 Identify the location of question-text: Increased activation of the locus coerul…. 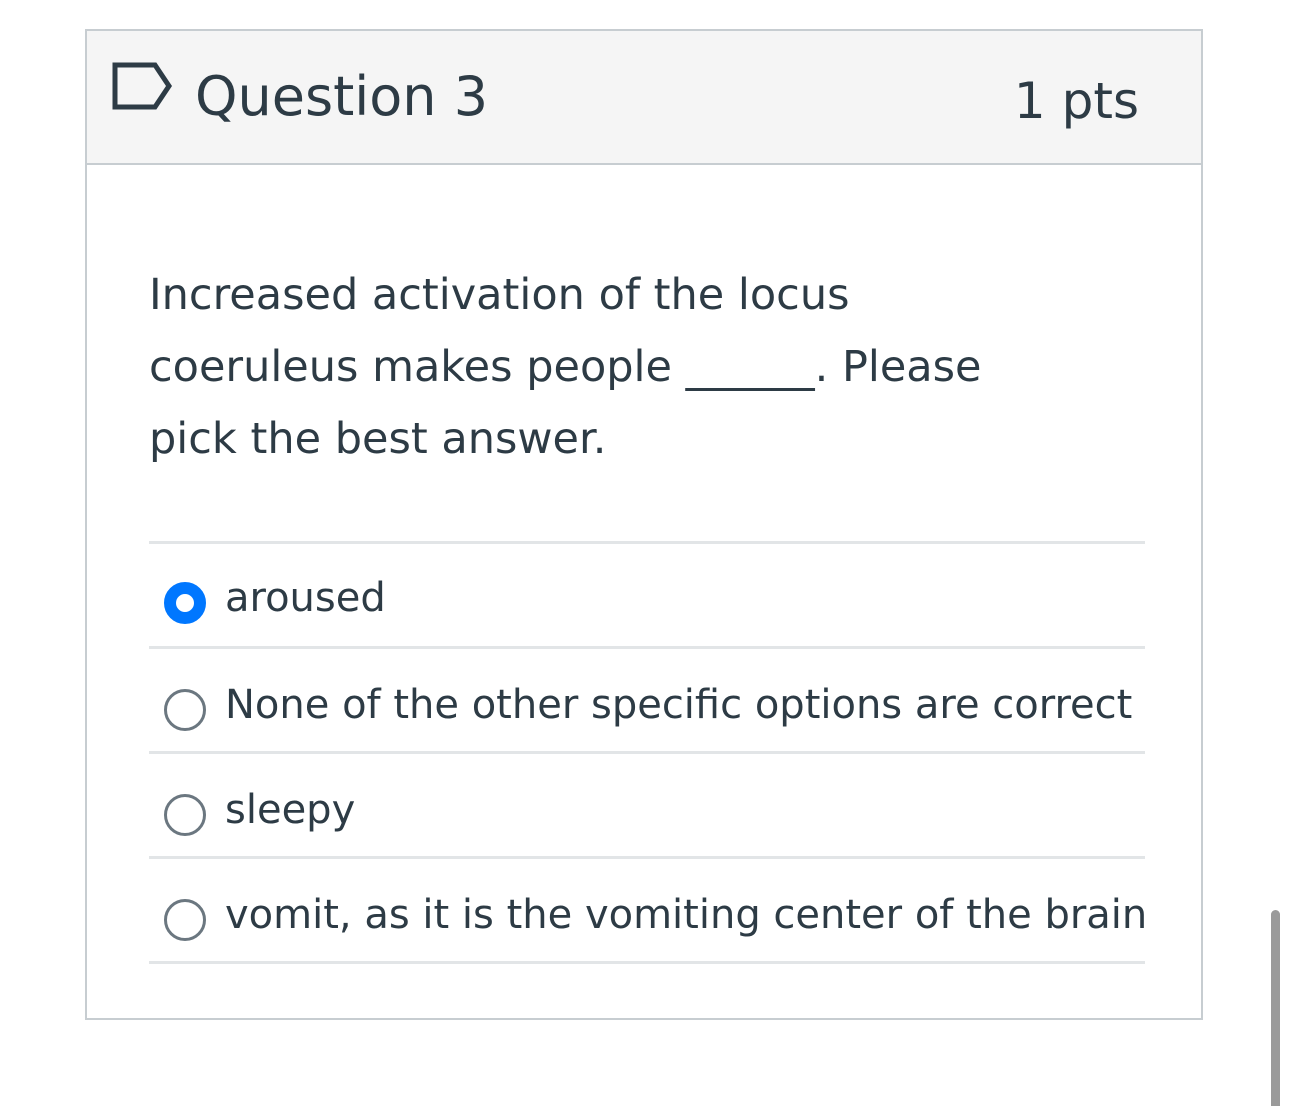
(565, 367).